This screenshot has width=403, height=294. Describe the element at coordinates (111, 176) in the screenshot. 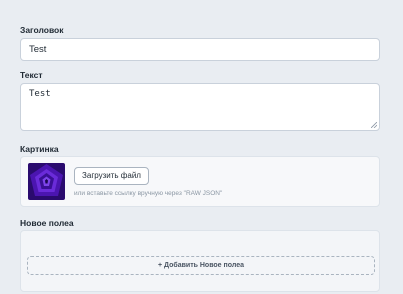

I see `upload-file-button: Загрузить файл` at that location.